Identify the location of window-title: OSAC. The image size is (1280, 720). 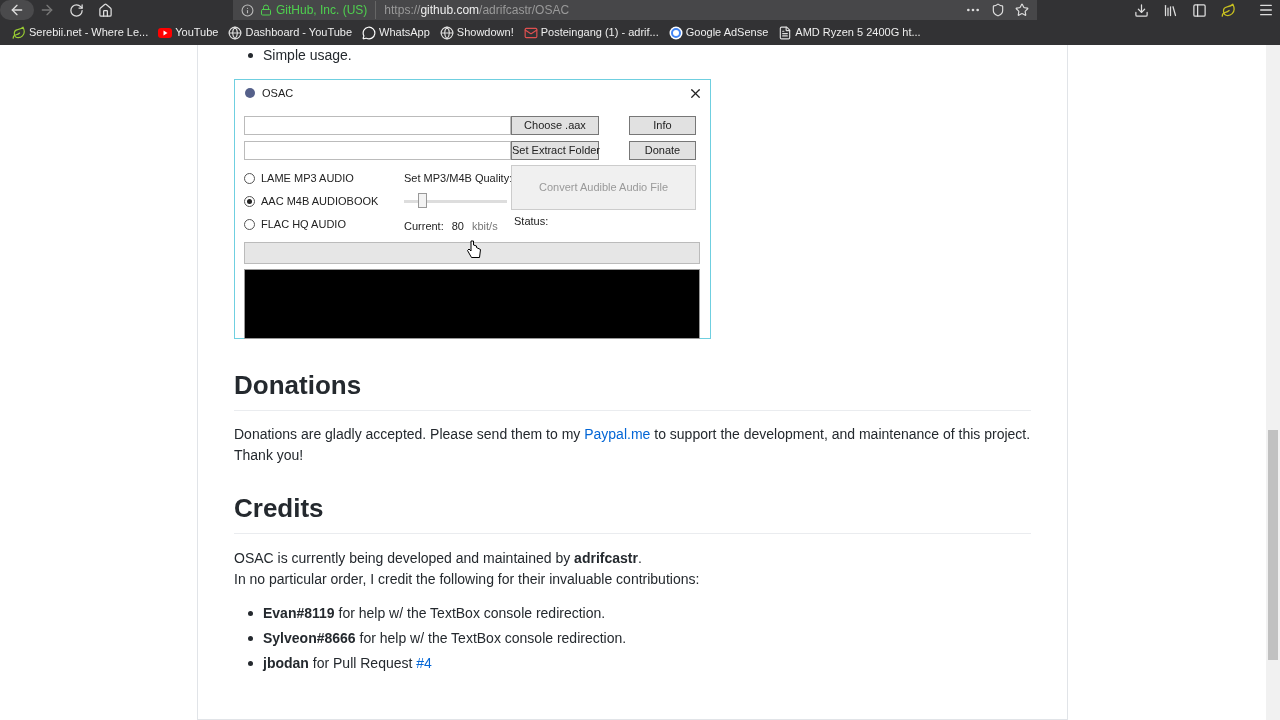
(278, 93).